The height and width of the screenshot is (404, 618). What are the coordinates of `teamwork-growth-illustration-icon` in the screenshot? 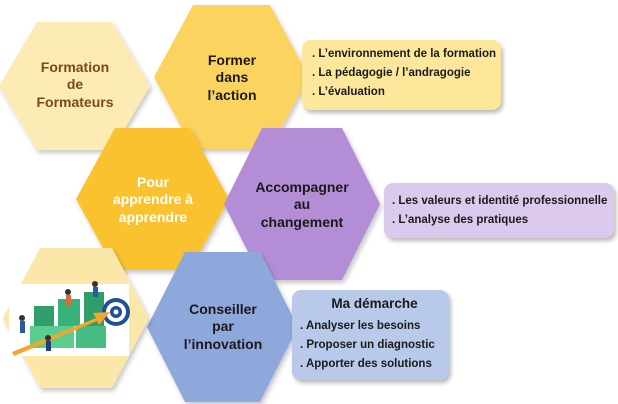 It's located at (69, 318).